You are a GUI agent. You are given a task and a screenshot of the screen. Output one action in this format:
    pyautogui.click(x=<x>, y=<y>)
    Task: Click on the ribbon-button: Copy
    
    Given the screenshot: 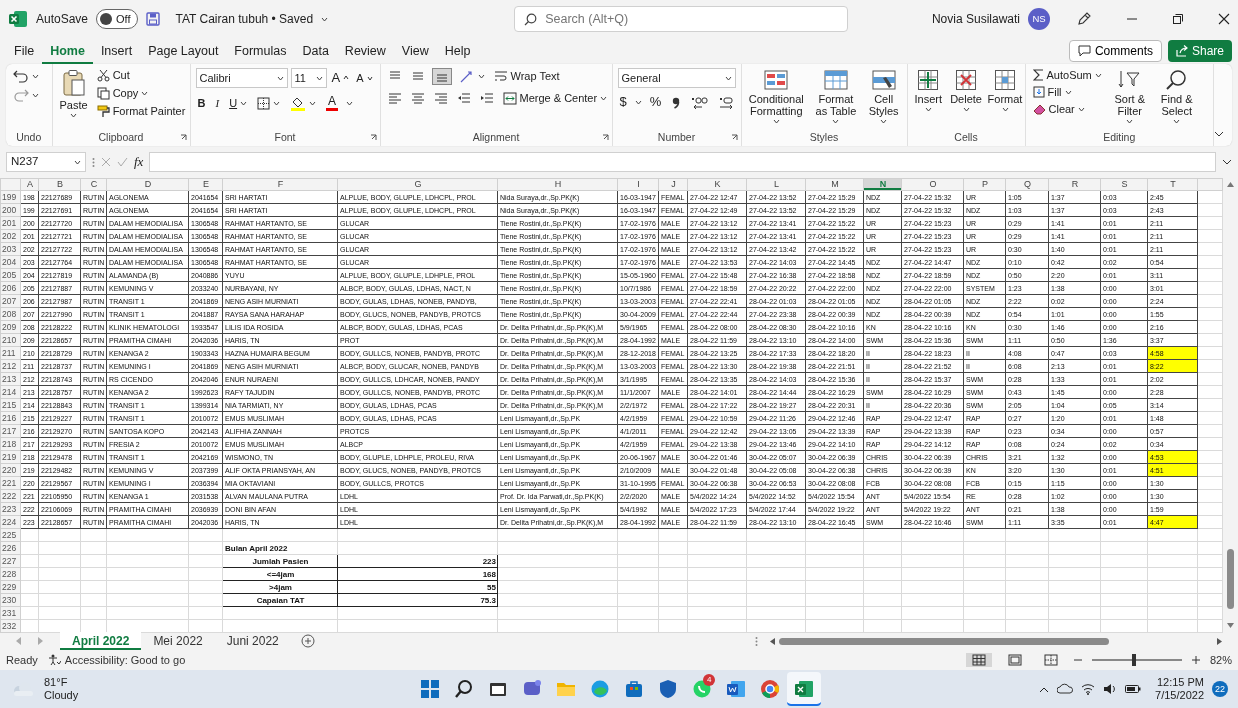 What is the action you would take?
    pyautogui.click(x=141, y=93)
    